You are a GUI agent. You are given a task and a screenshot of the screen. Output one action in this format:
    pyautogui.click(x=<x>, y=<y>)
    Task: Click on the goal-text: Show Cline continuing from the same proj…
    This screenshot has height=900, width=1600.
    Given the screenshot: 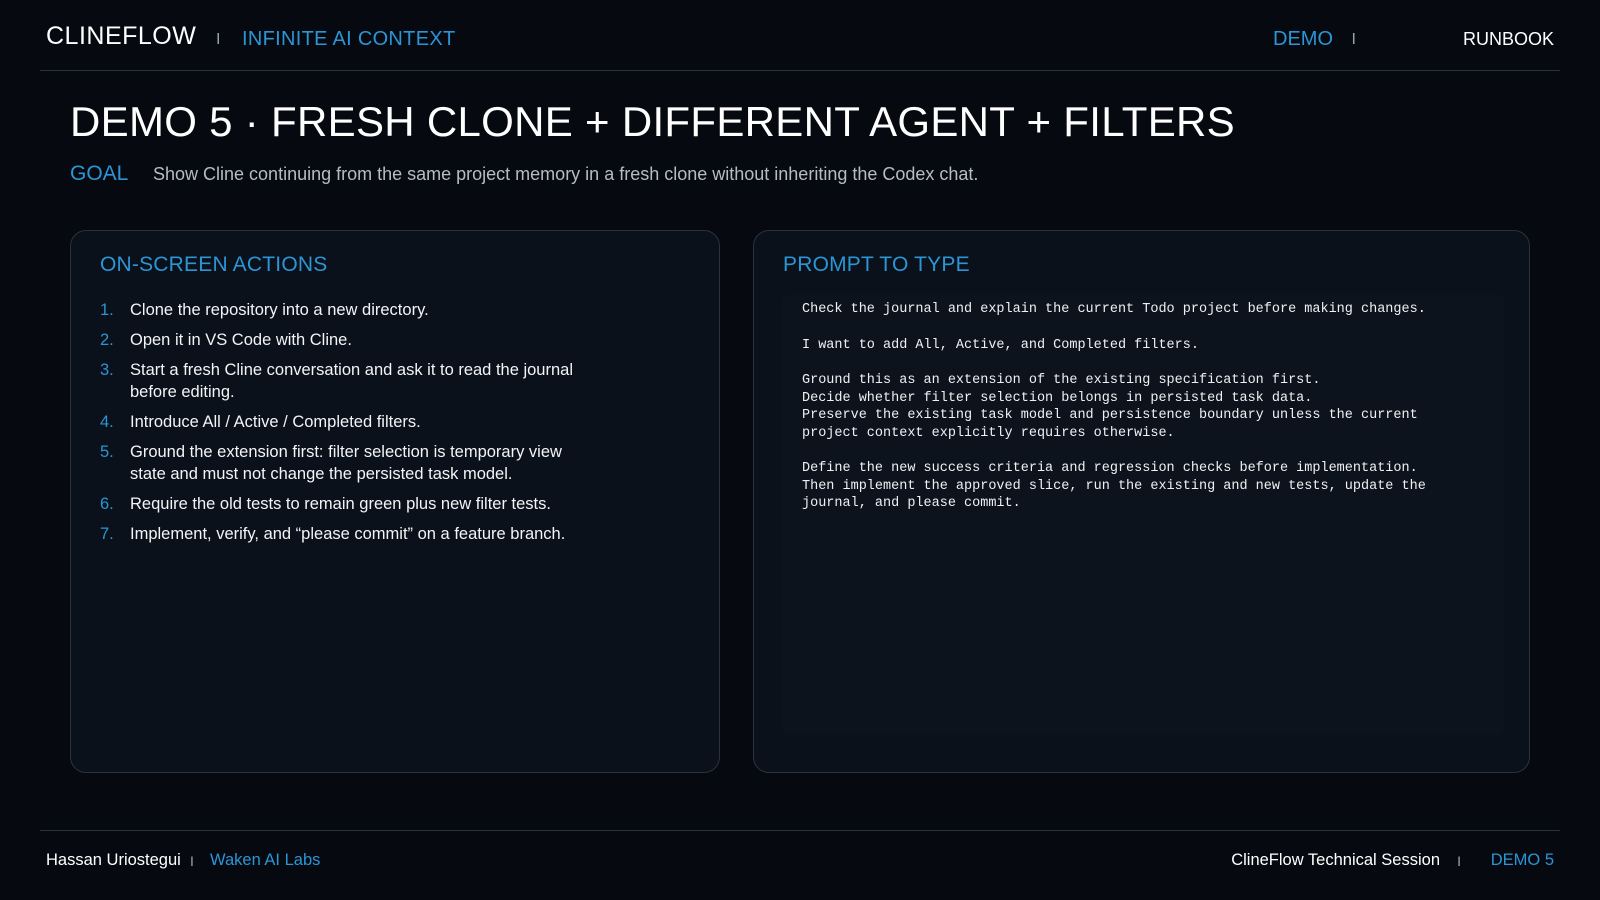 What is the action you would take?
    pyautogui.click(x=566, y=174)
    